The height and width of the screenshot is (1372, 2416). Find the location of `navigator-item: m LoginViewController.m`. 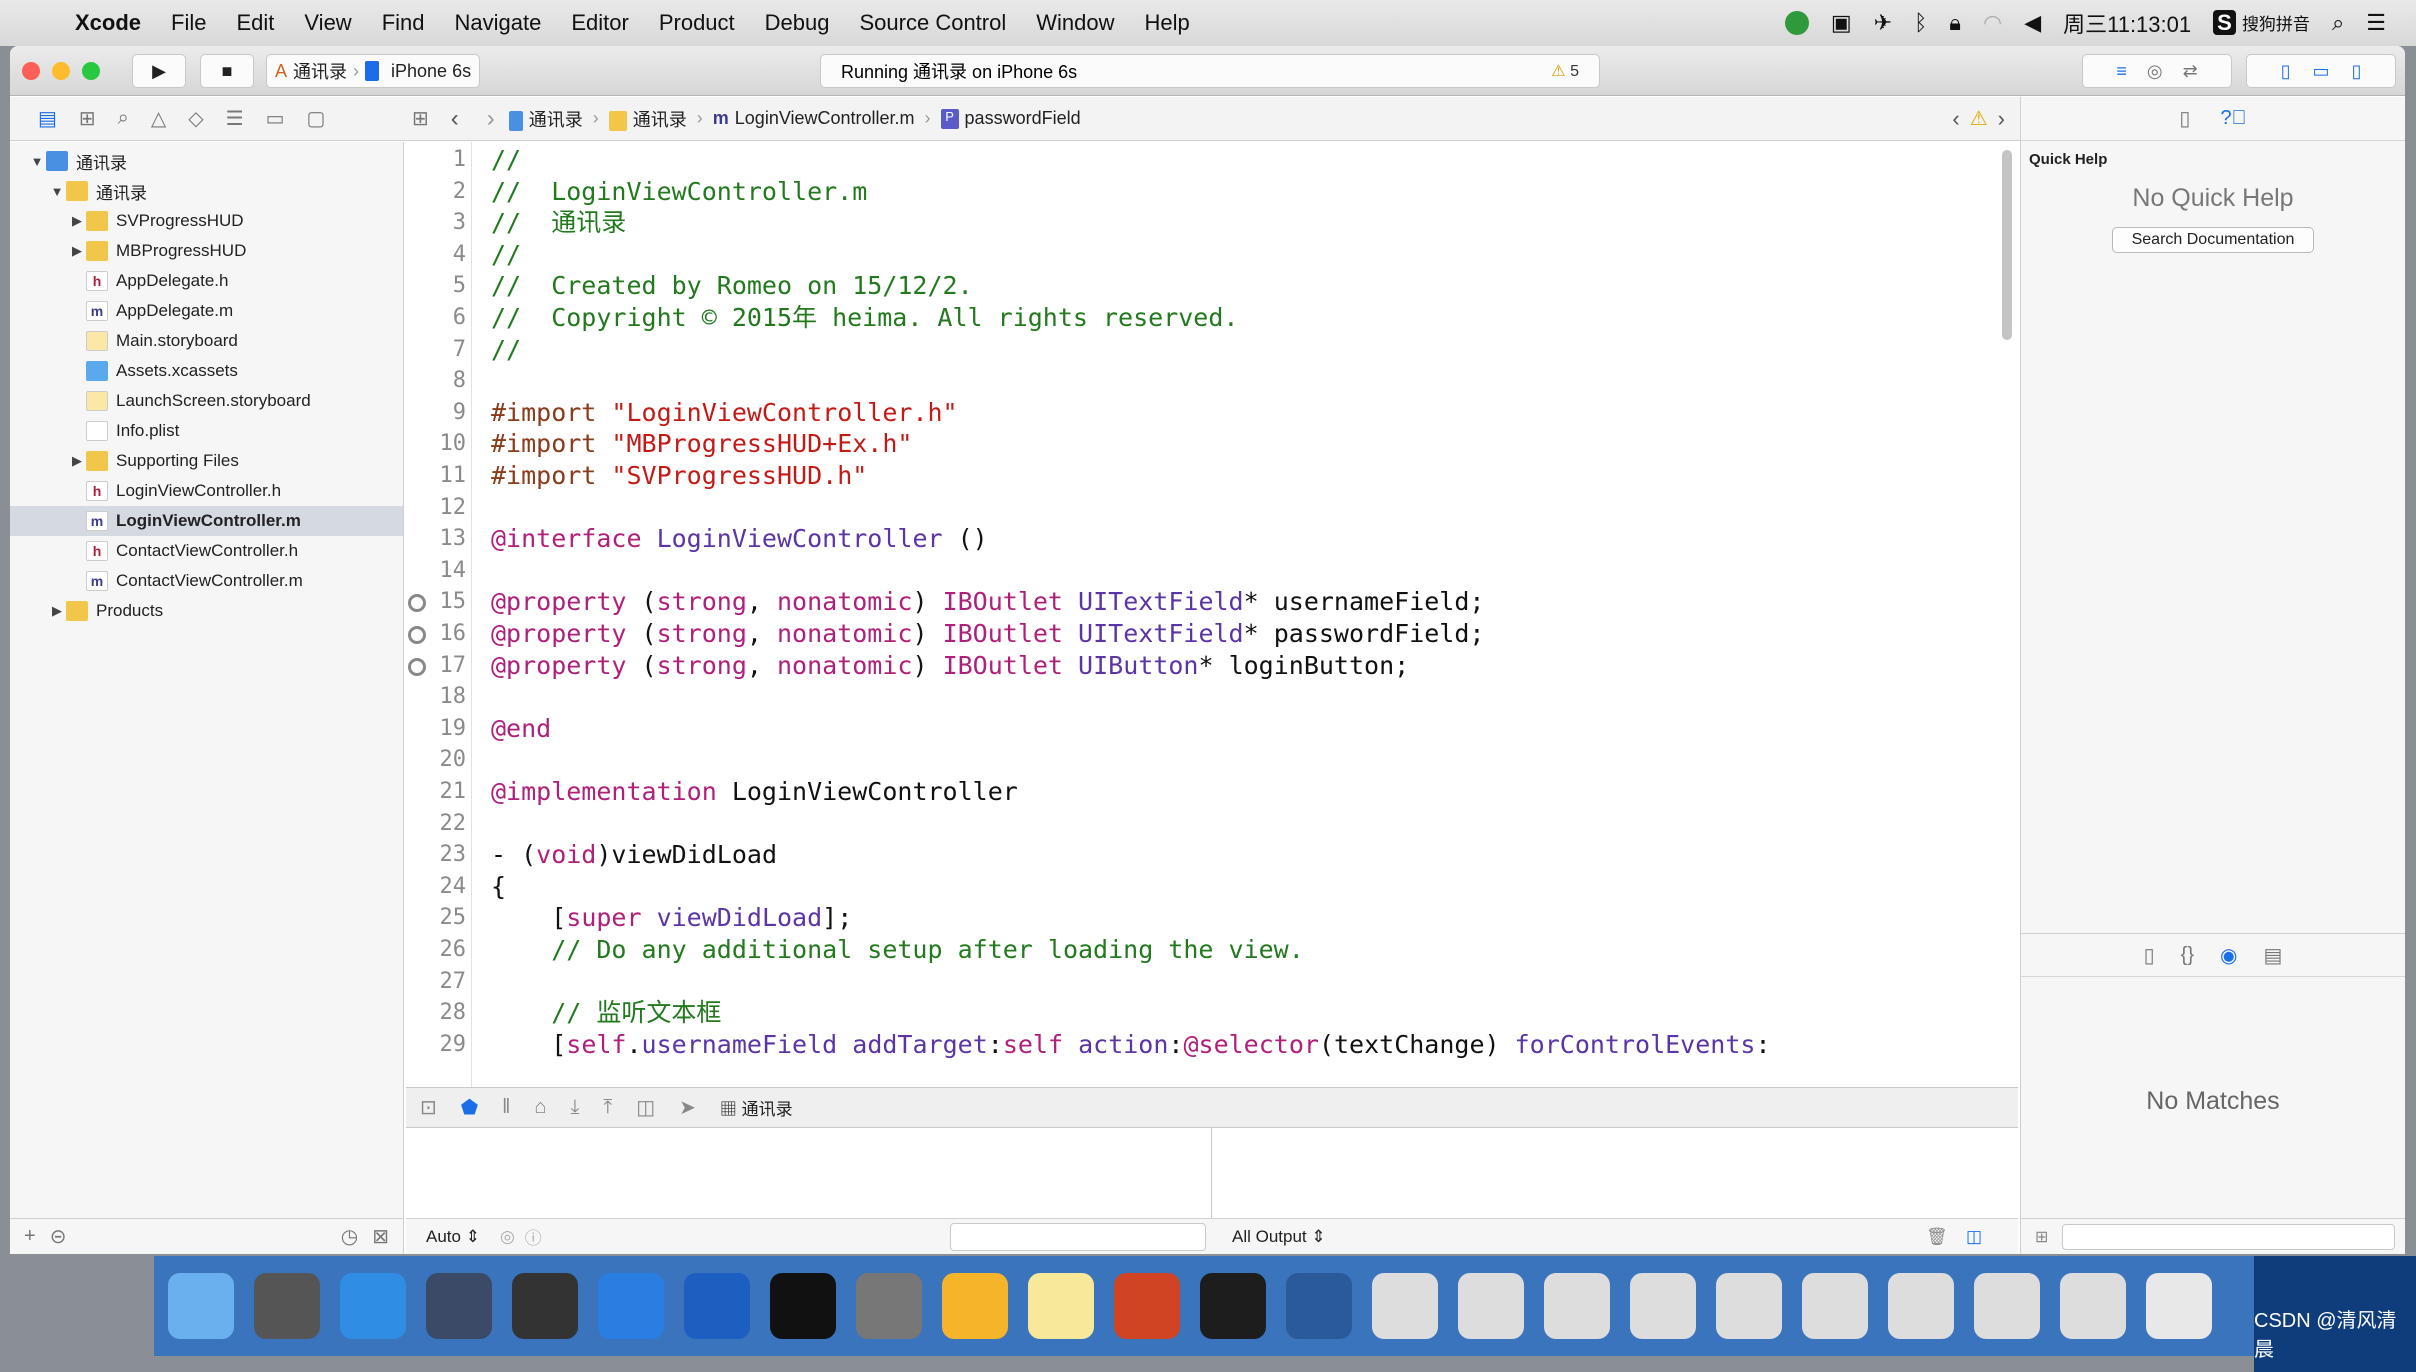

navigator-item: m LoginViewController.m is located at coordinates (206, 521).